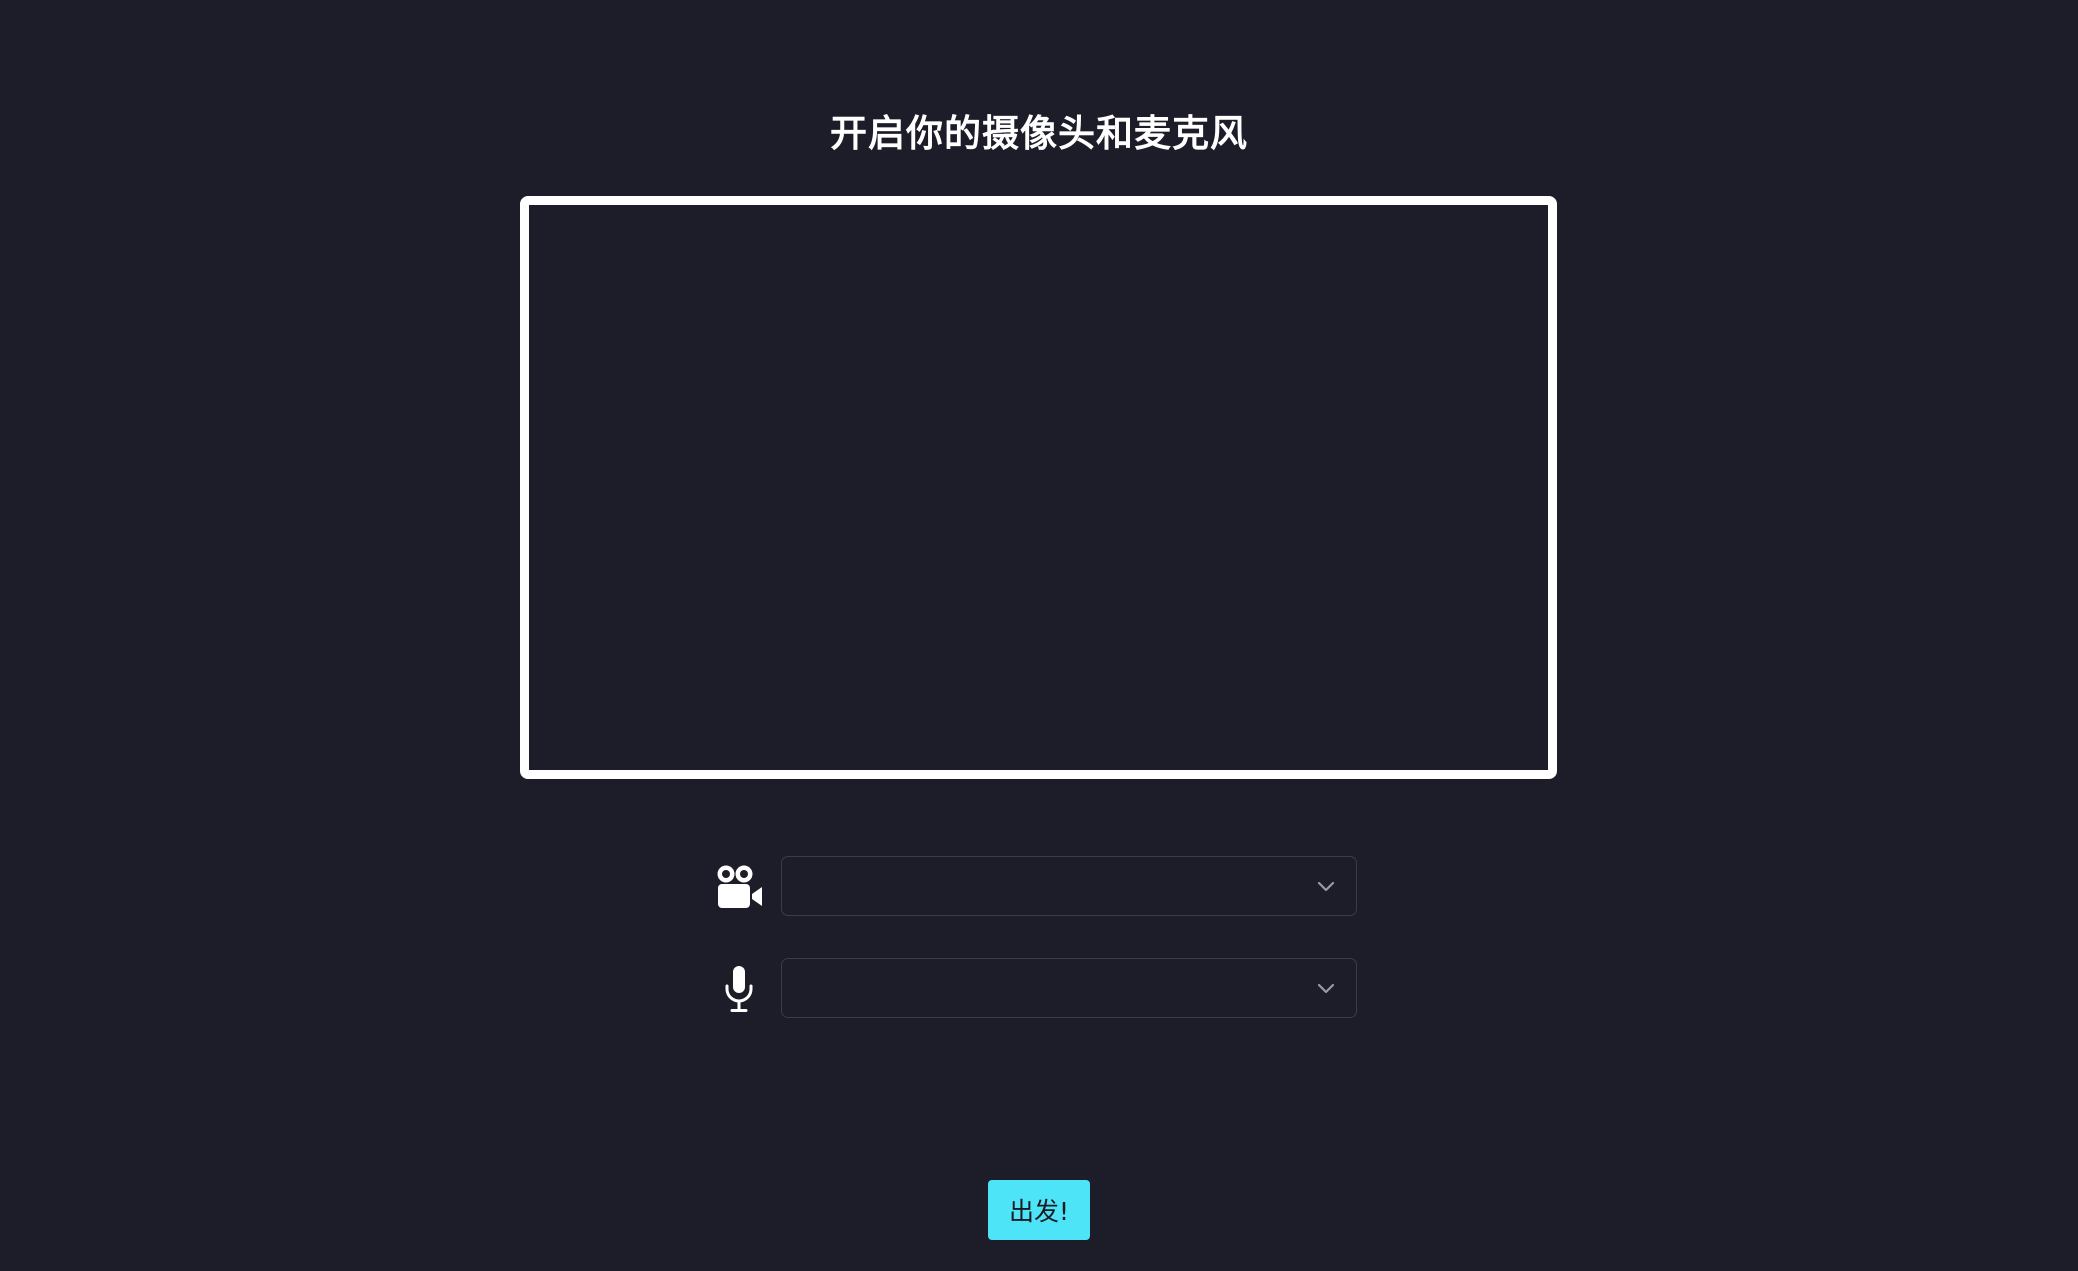  I want to click on camera-select, so click(1069, 886).